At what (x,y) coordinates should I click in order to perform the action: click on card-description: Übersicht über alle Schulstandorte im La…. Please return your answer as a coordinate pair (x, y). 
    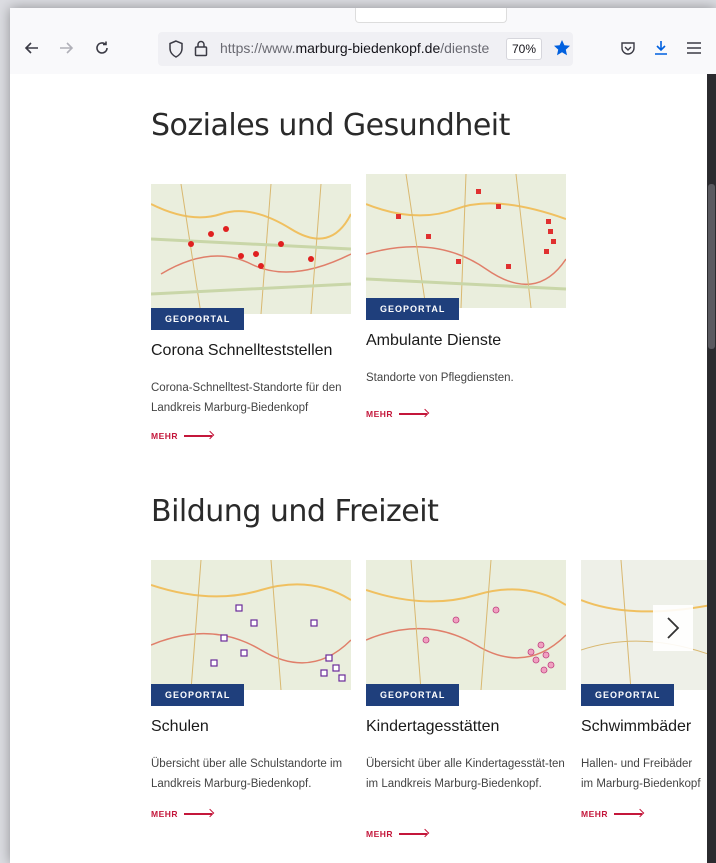
    Looking at the image, I should click on (247, 774).